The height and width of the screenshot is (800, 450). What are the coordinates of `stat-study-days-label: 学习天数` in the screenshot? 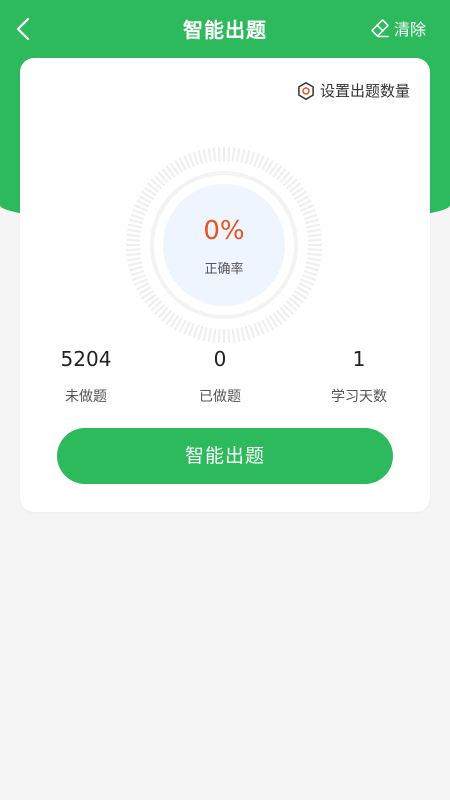 It's located at (359, 397).